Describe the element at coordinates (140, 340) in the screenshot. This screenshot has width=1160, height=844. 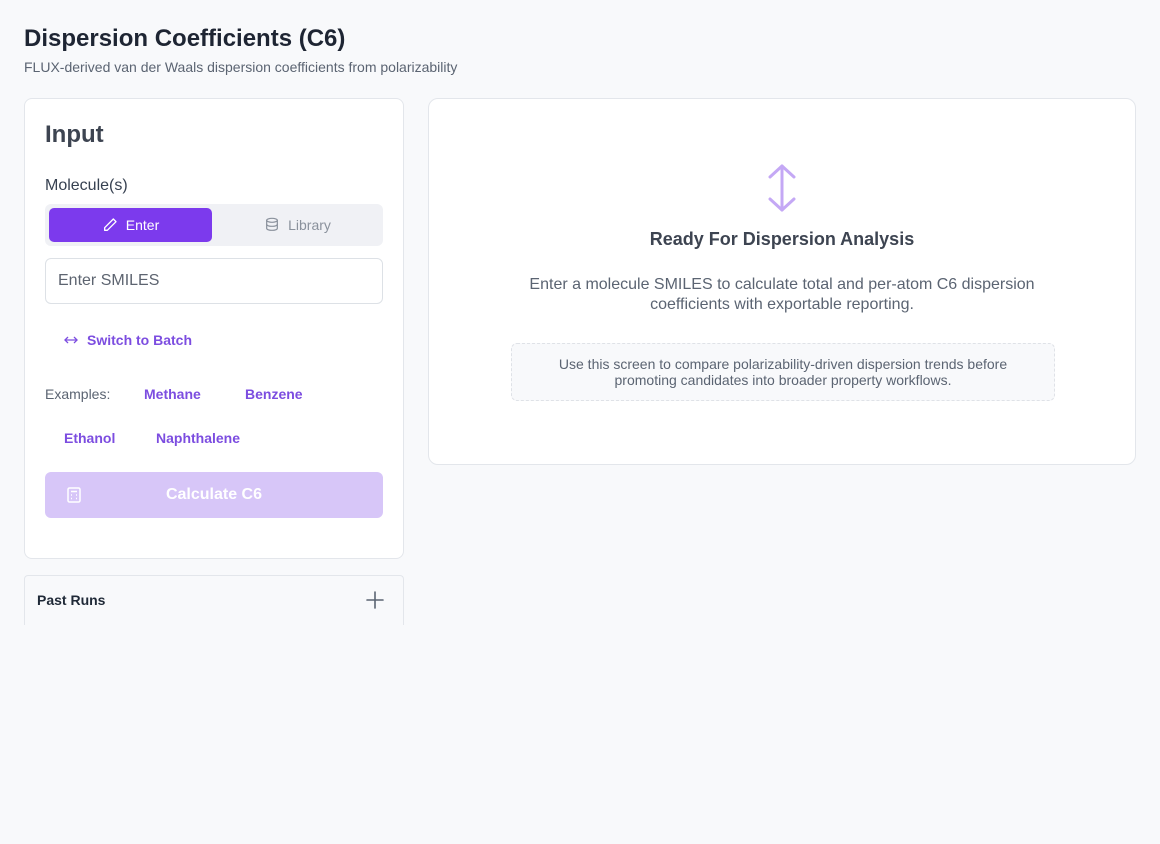
I see `switch-to-batch-label: Switch to Batch` at that location.